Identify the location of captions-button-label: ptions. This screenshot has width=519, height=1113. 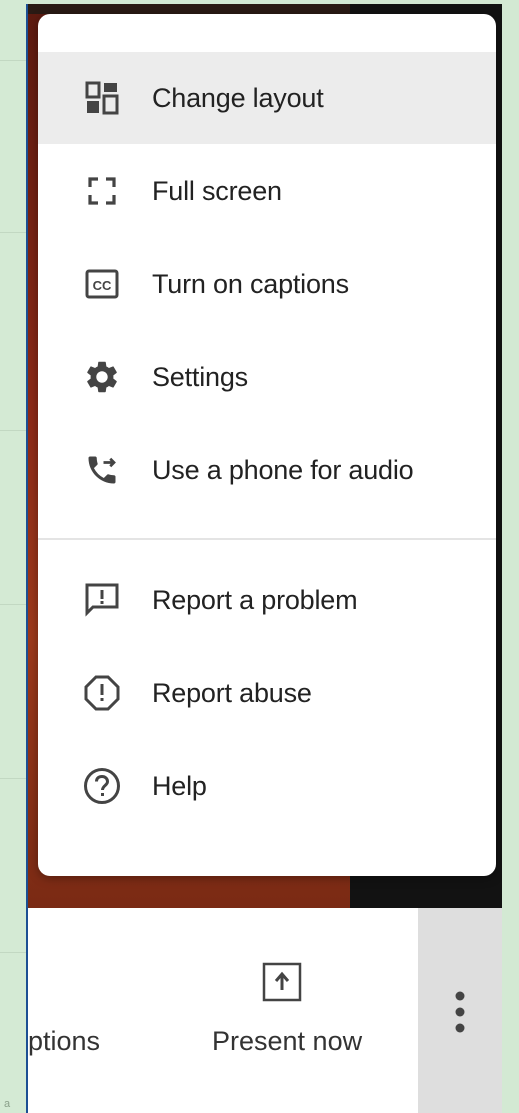
(64, 1041).